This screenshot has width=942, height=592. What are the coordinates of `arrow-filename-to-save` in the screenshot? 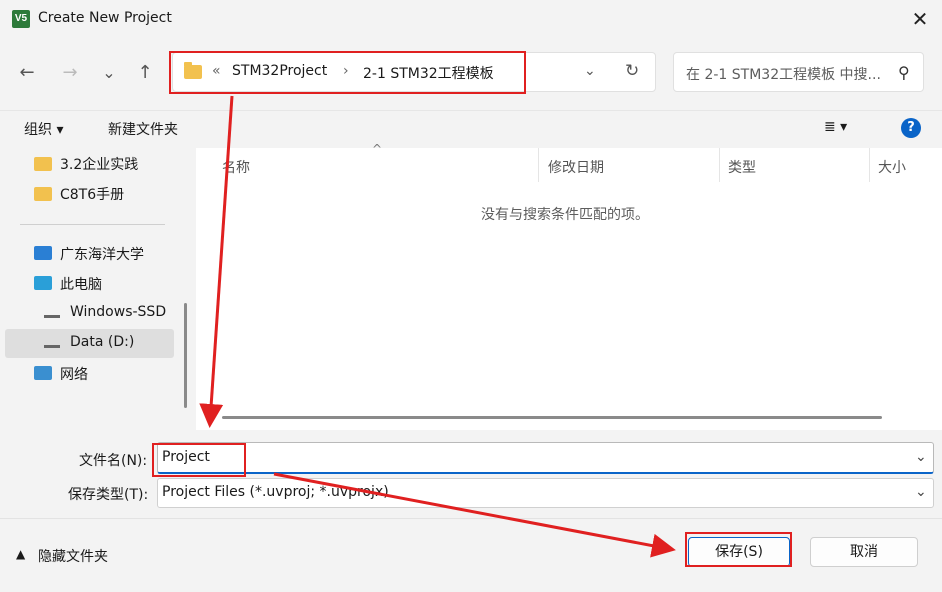 It's located at (474, 515).